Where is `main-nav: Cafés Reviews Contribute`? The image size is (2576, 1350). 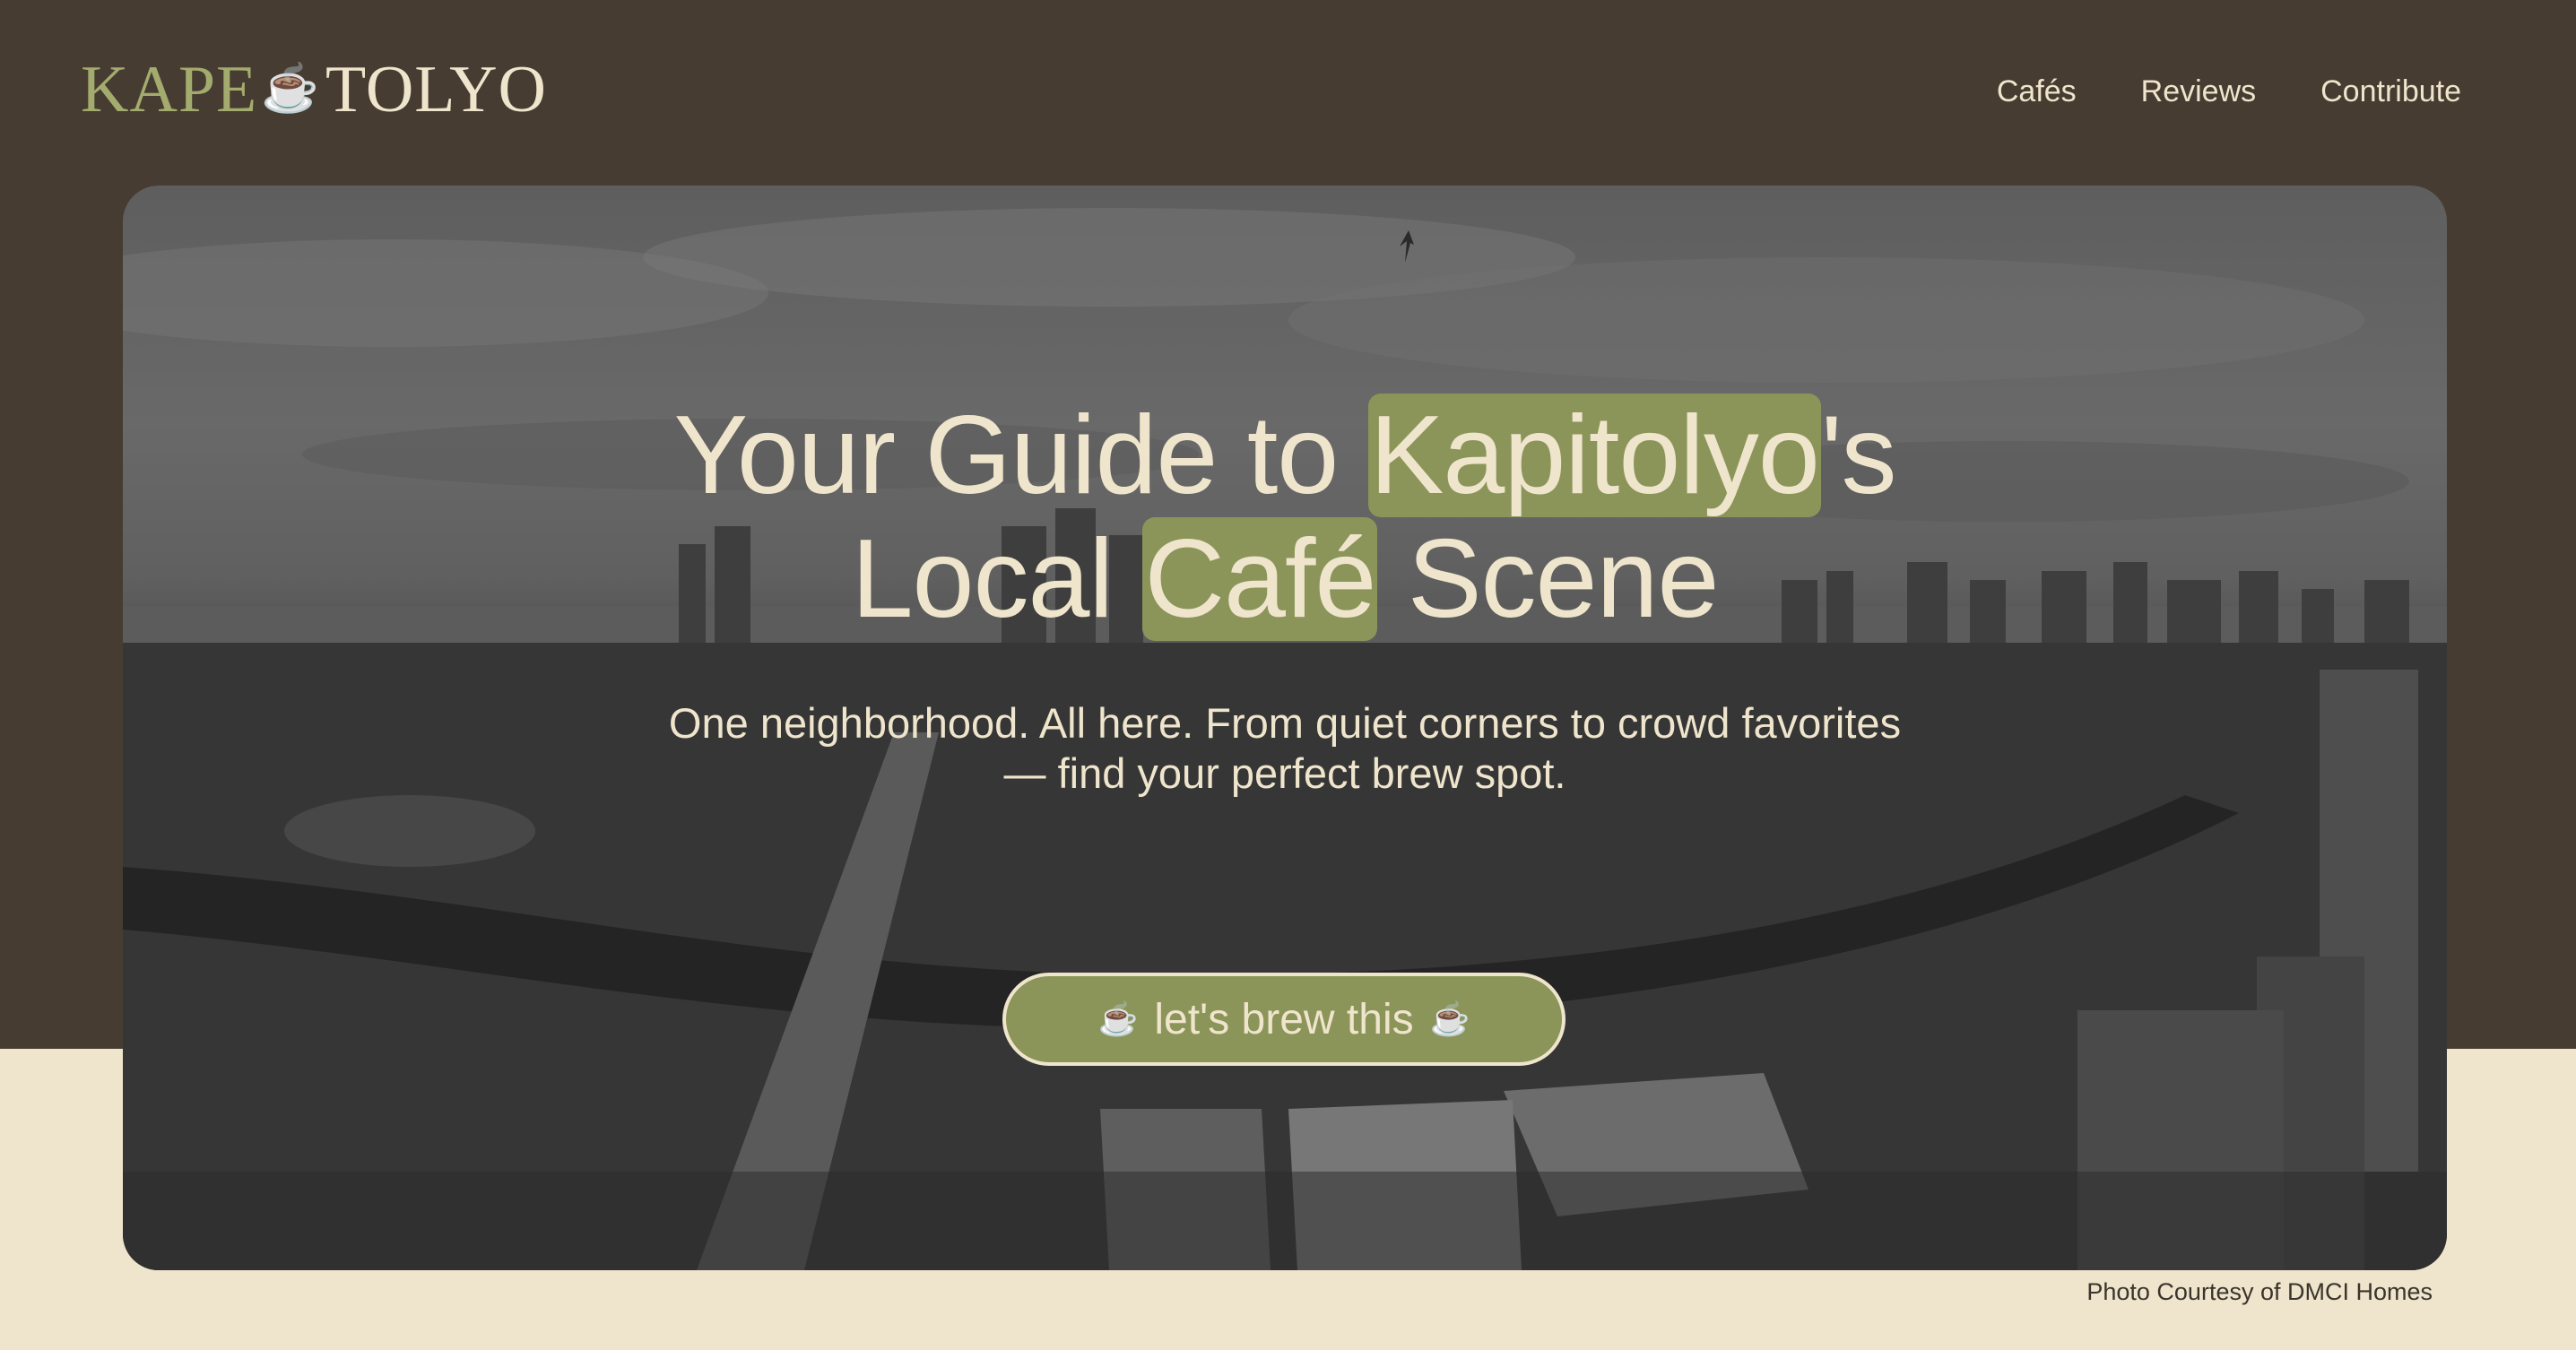
main-nav: Cafés Reviews Contribute is located at coordinates (2229, 91).